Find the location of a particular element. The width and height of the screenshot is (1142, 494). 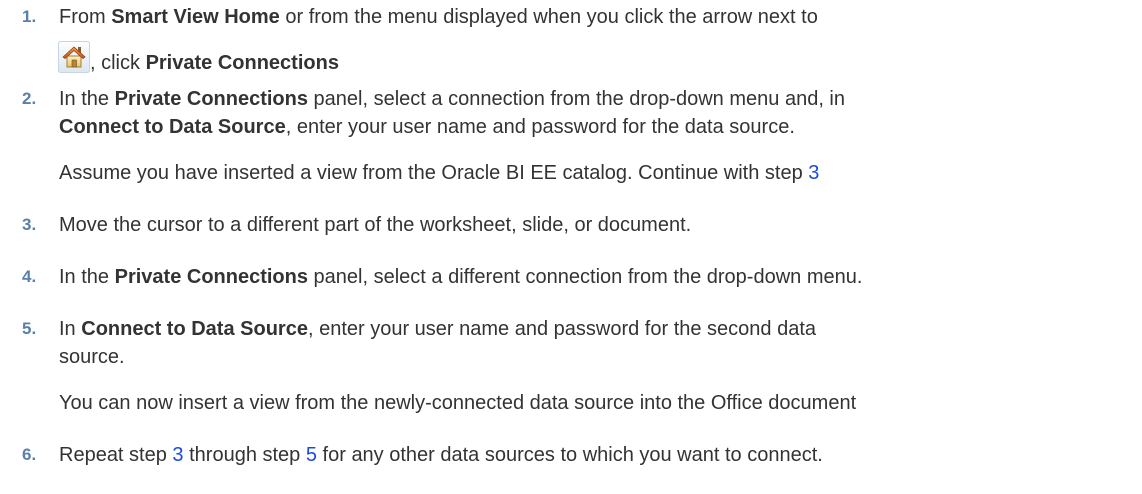

step-number: 2. is located at coordinates (29, 98).